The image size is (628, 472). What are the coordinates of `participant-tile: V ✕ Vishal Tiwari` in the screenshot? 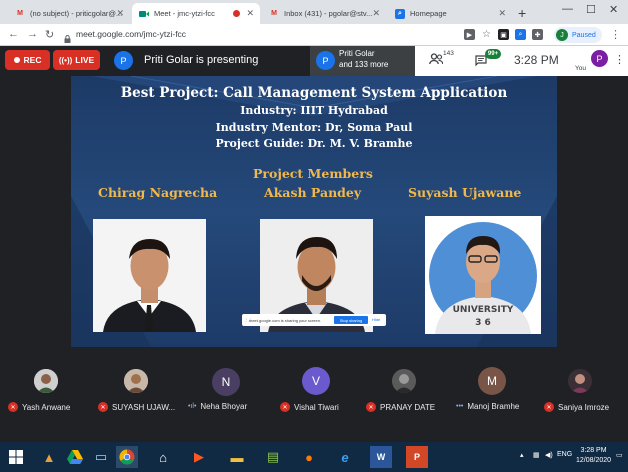 It's located at (314, 394).